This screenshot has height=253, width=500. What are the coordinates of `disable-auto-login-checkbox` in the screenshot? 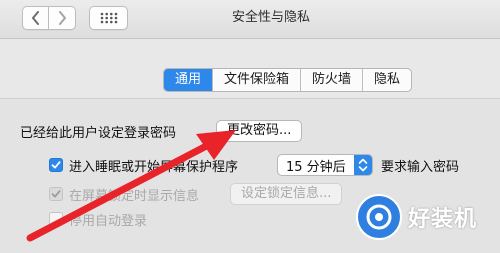 It's located at (56, 219).